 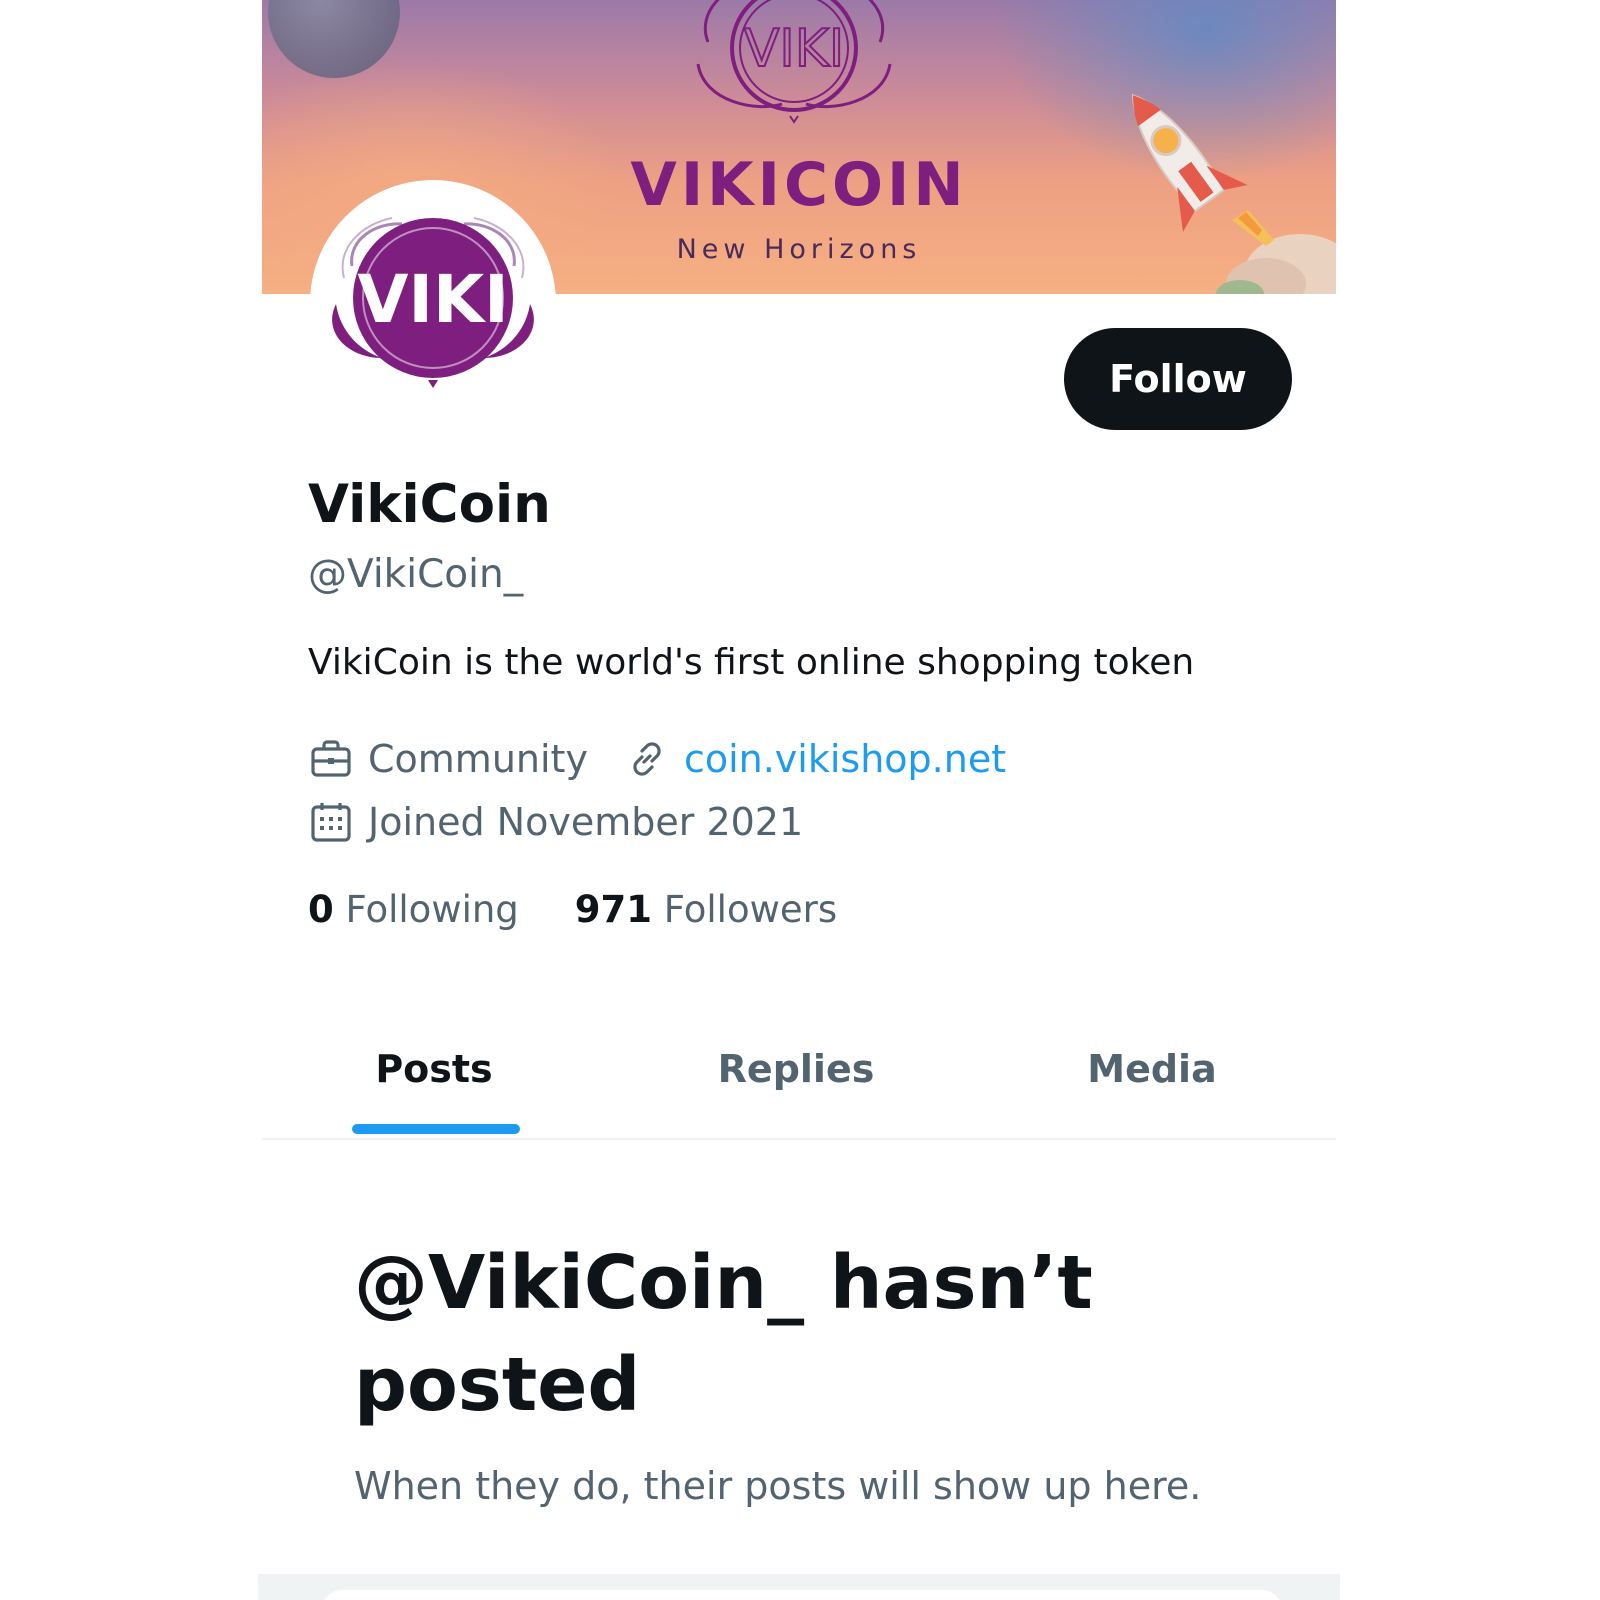 What do you see at coordinates (647, 759) in the screenshot?
I see `link-icon` at bounding box center [647, 759].